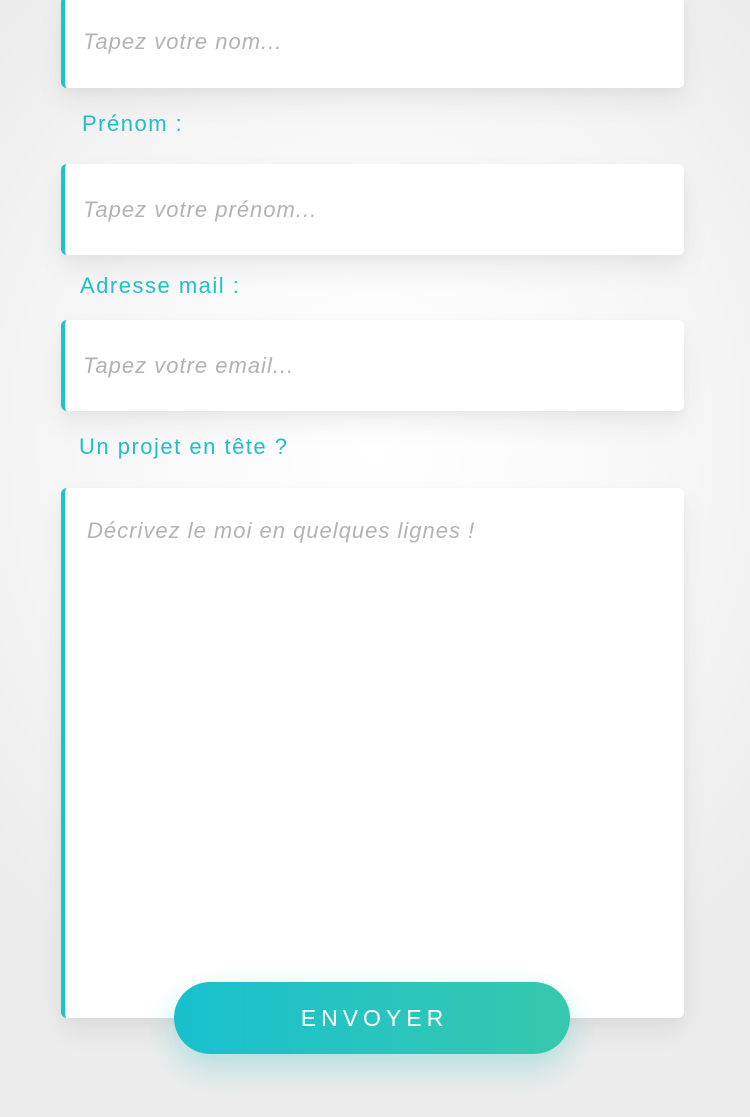  What do you see at coordinates (160, 285) in the screenshot?
I see `email-label: Adresse mail :` at bounding box center [160, 285].